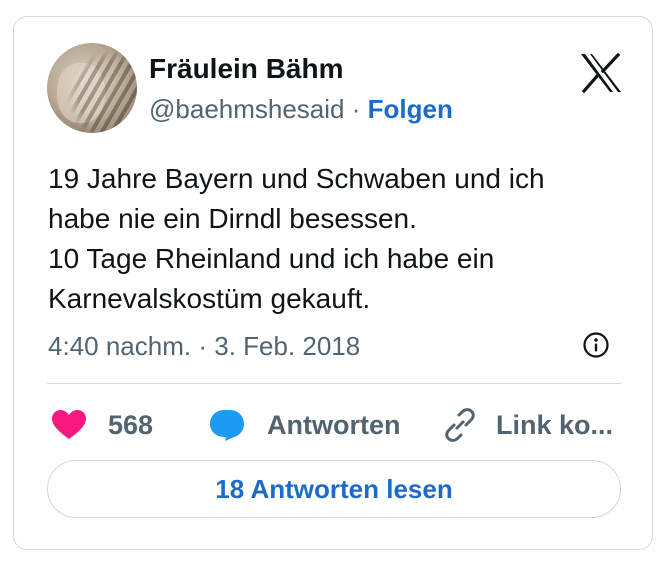  I want to click on follow-link: Folgen, so click(410, 109).